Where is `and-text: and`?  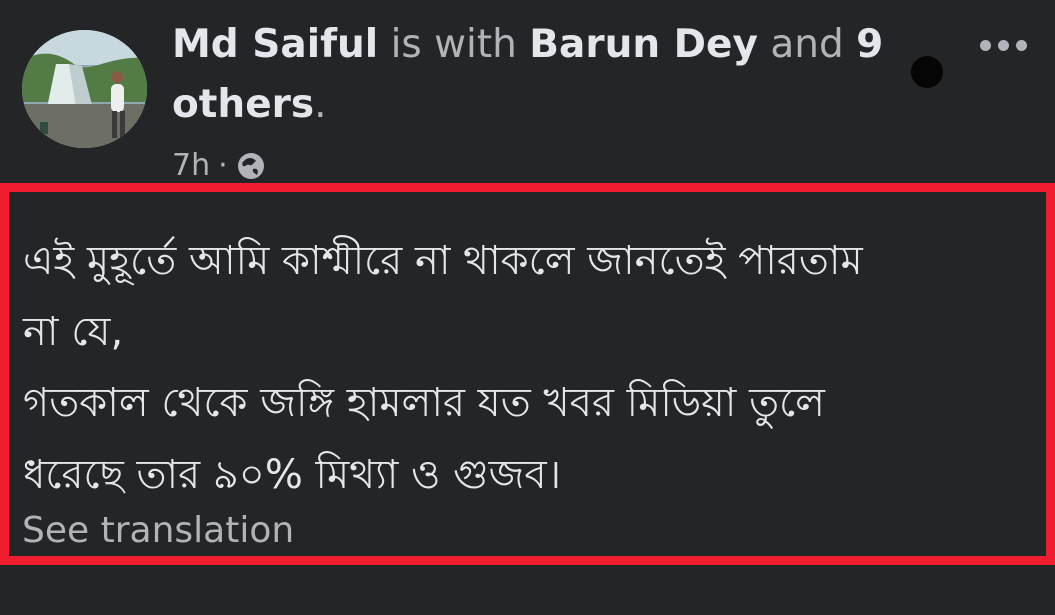 and-text: and is located at coordinates (807, 44).